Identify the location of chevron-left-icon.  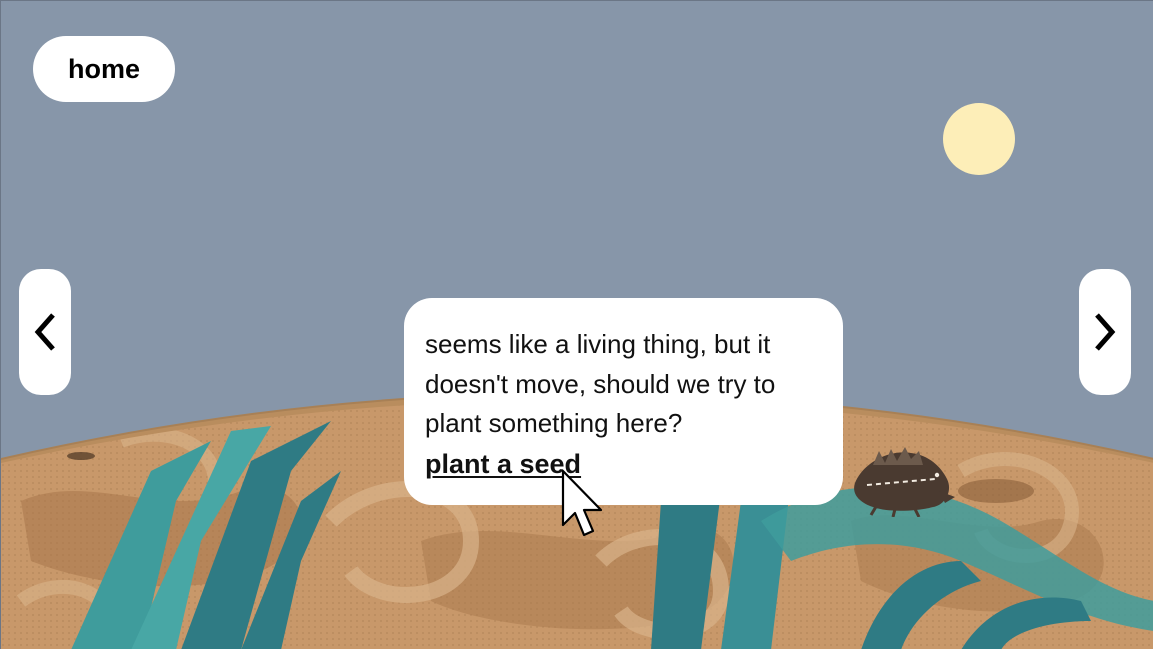
(44, 332).